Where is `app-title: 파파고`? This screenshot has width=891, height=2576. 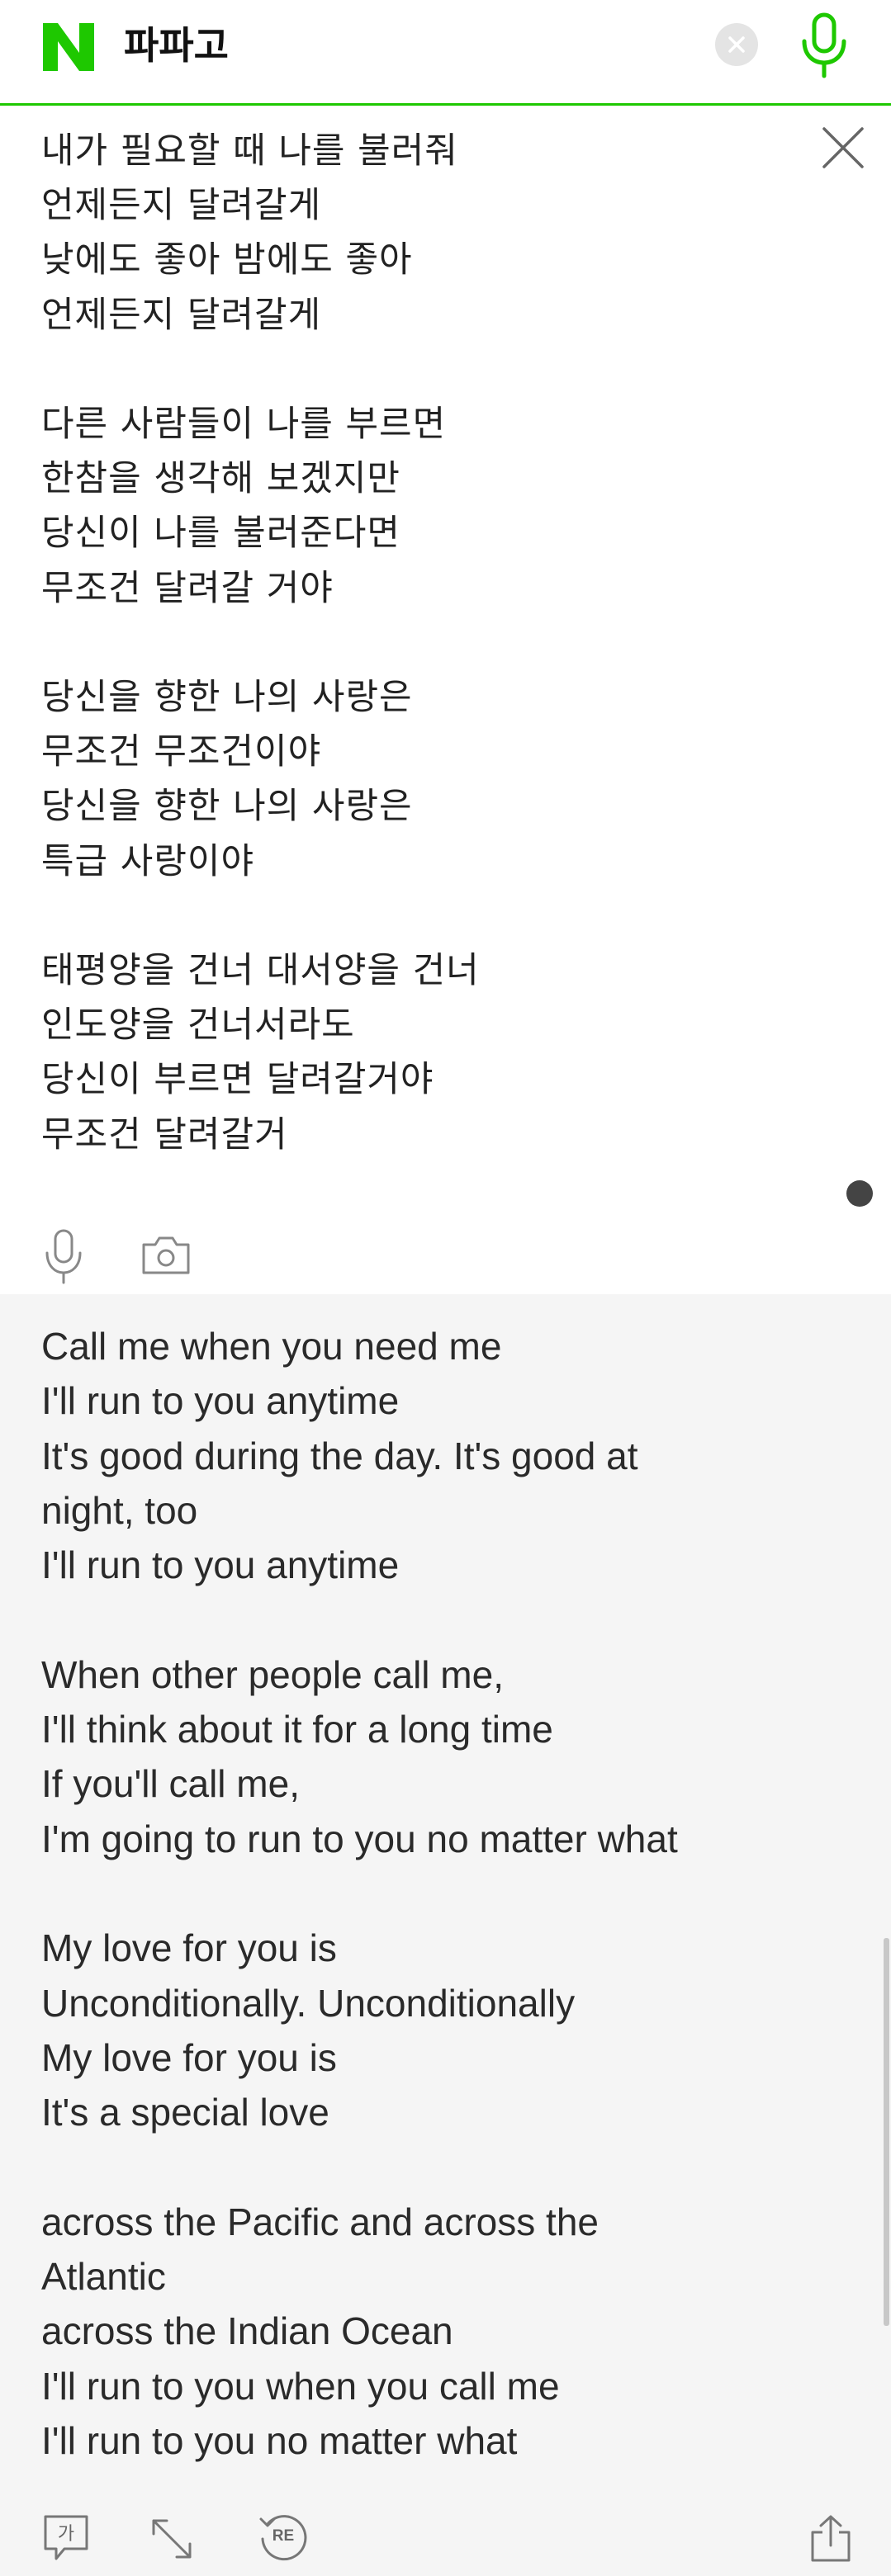
app-title: 파파고 is located at coordinates (176, 45).